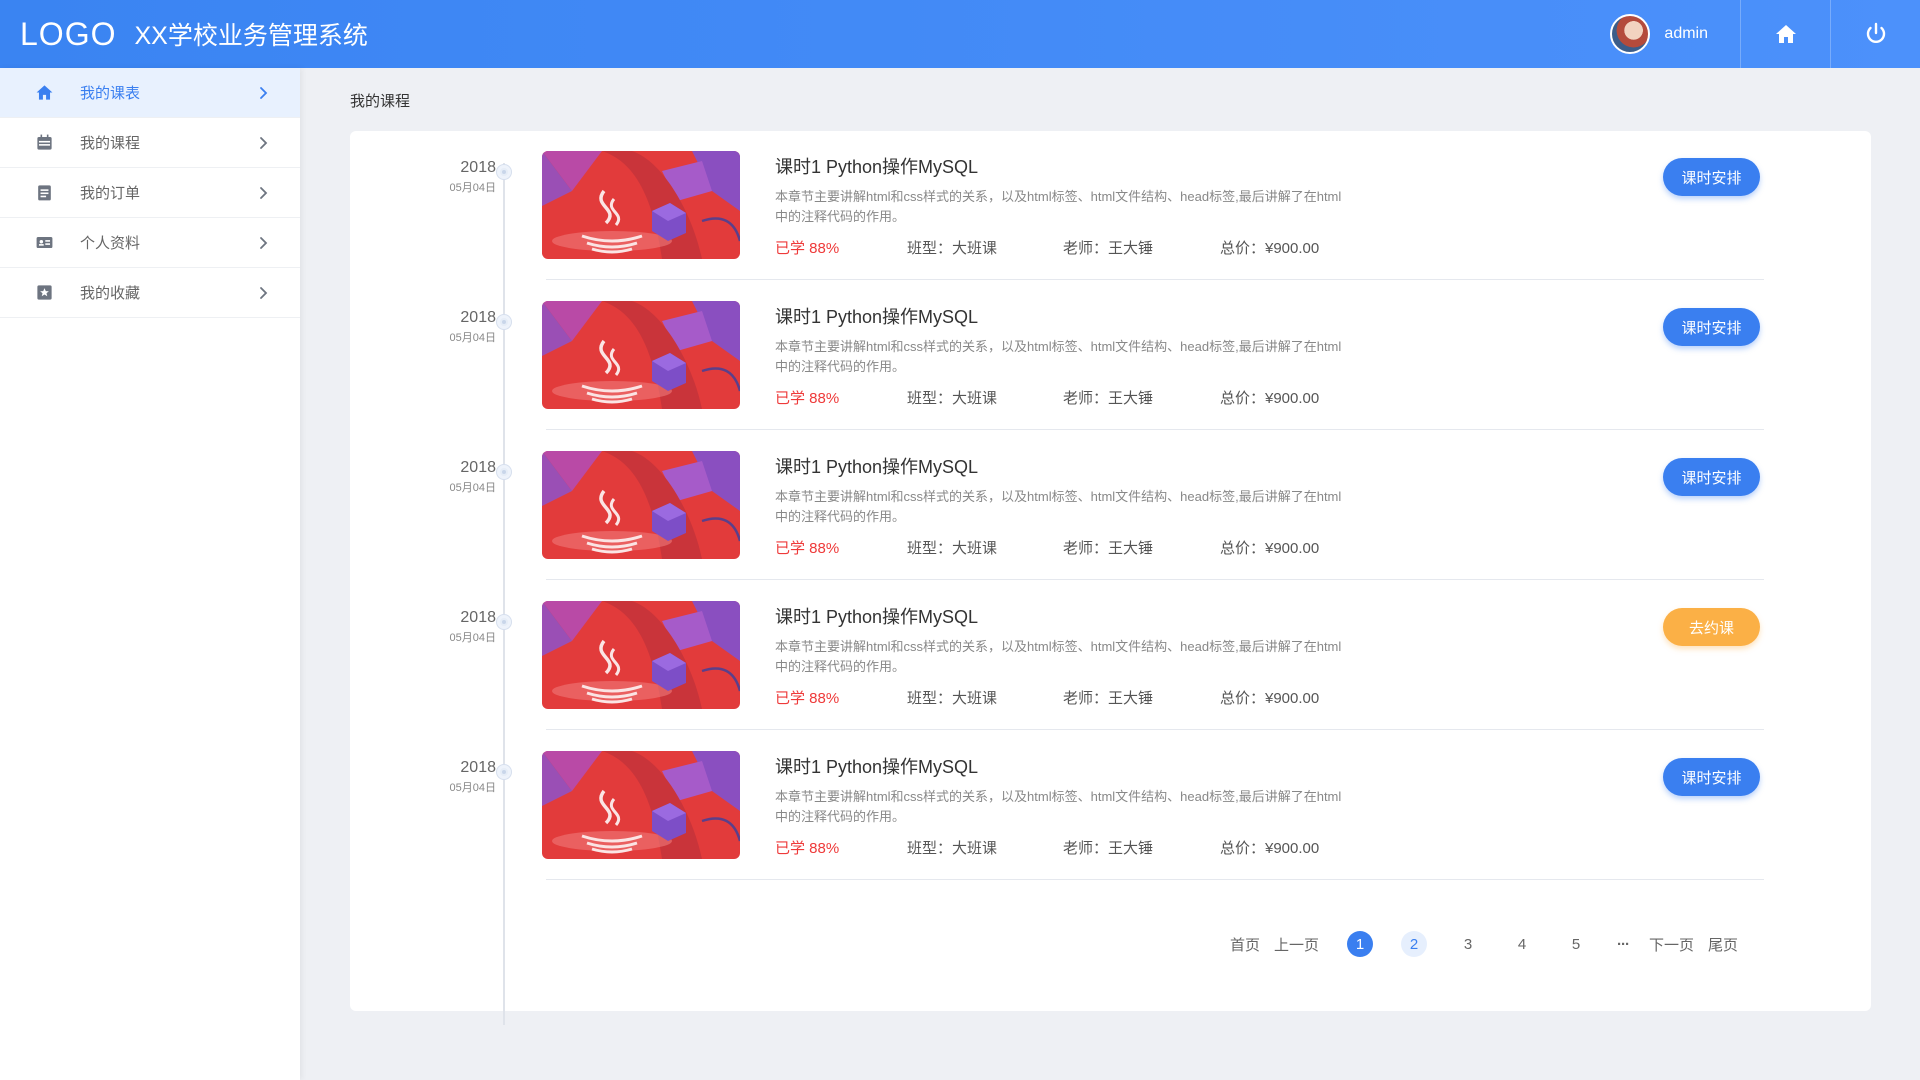  I want to click on sidebar: 我的课表我的课程我的订单个人资料我的收藏, so click(150, 574).